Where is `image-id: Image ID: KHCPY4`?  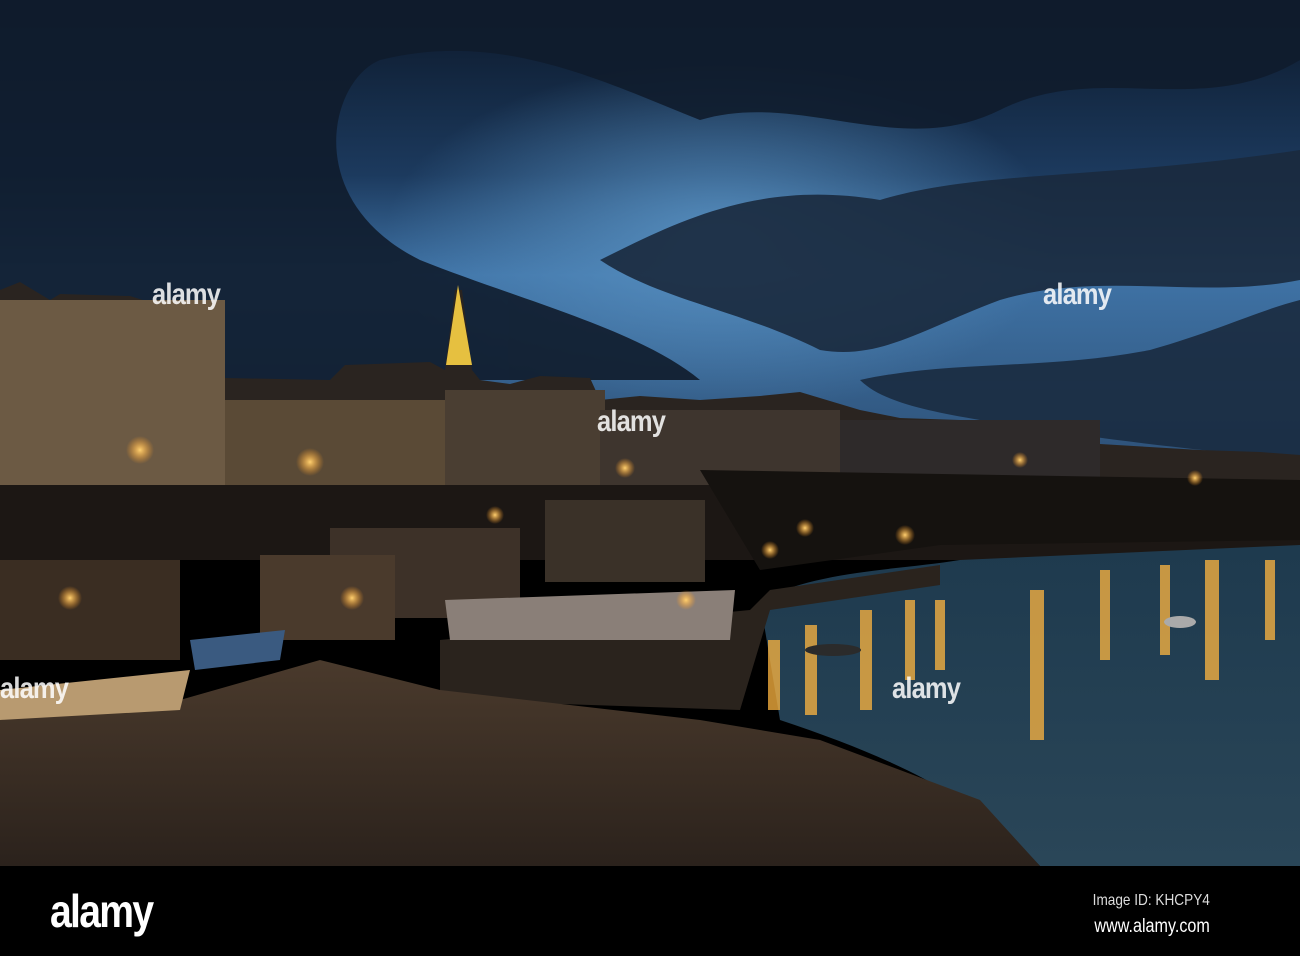
image-id: Image ID: KHCPY4 is located at coordinates (1151, 900).